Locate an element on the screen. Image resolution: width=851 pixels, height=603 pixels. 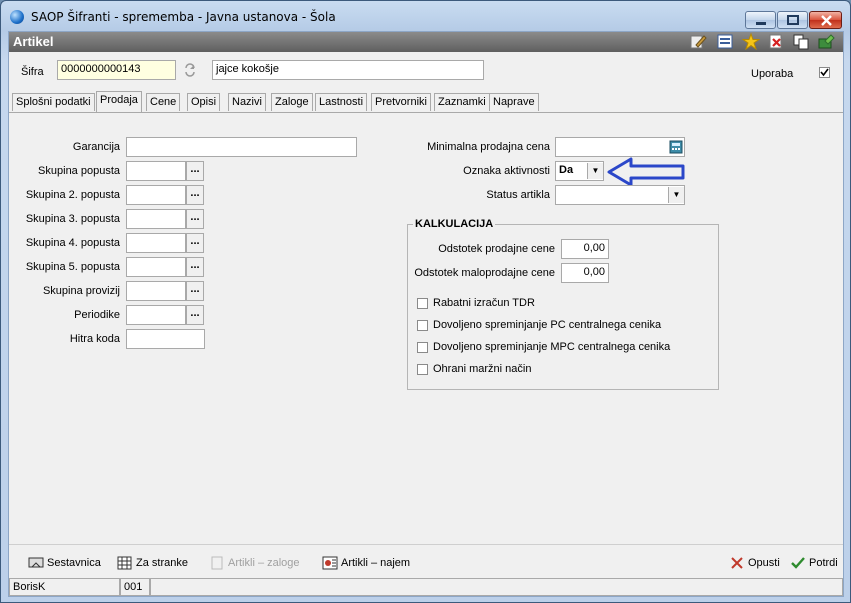
skupina-4-popusta-label: Skupina 4. popusta is located at coordinates (72, 243).